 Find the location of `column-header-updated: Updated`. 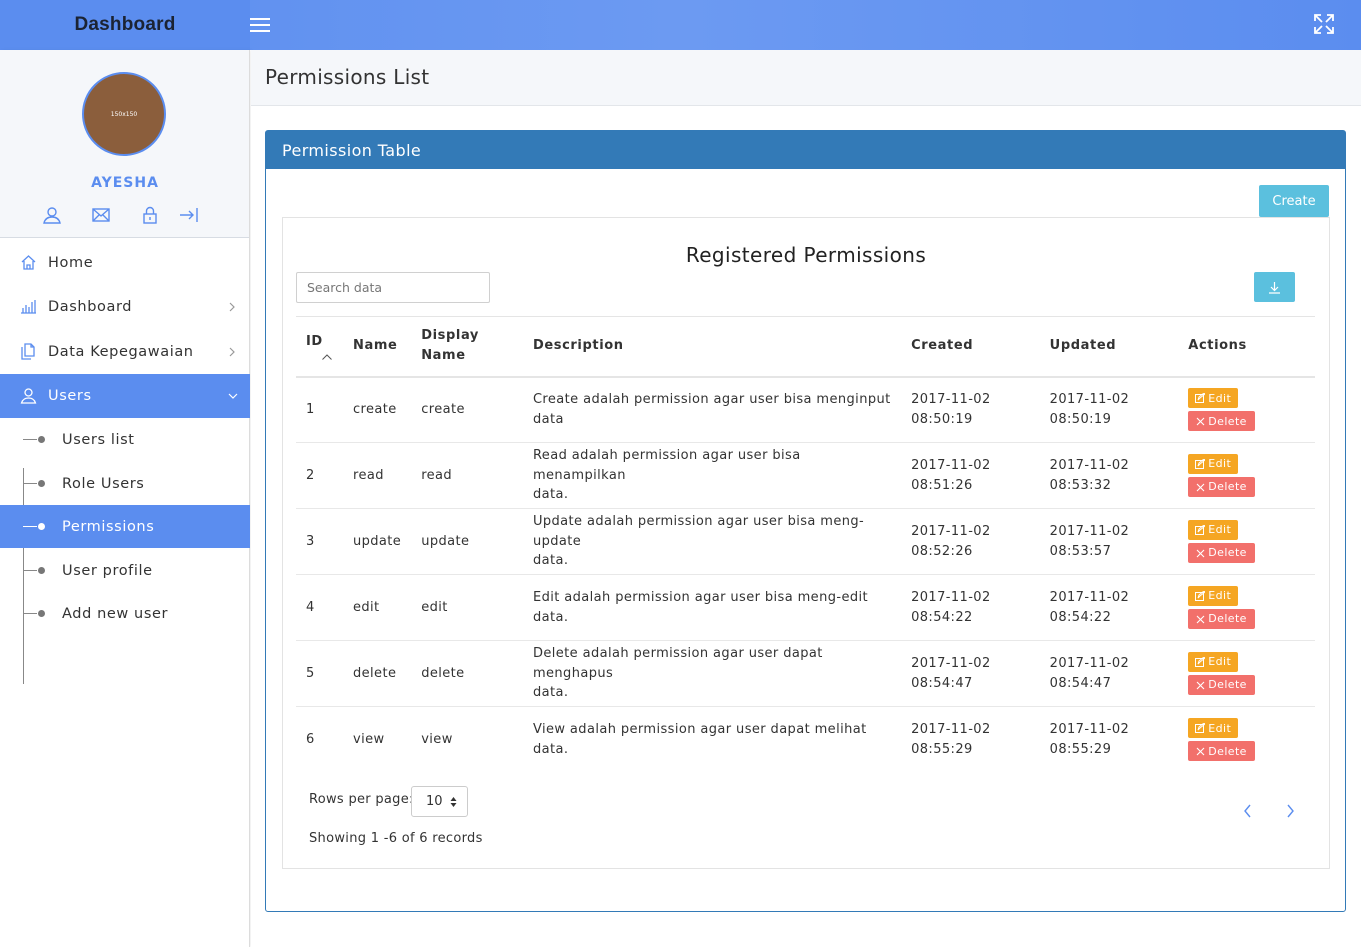

column-header-updated: Updated is located at coordinates (1109, 347).